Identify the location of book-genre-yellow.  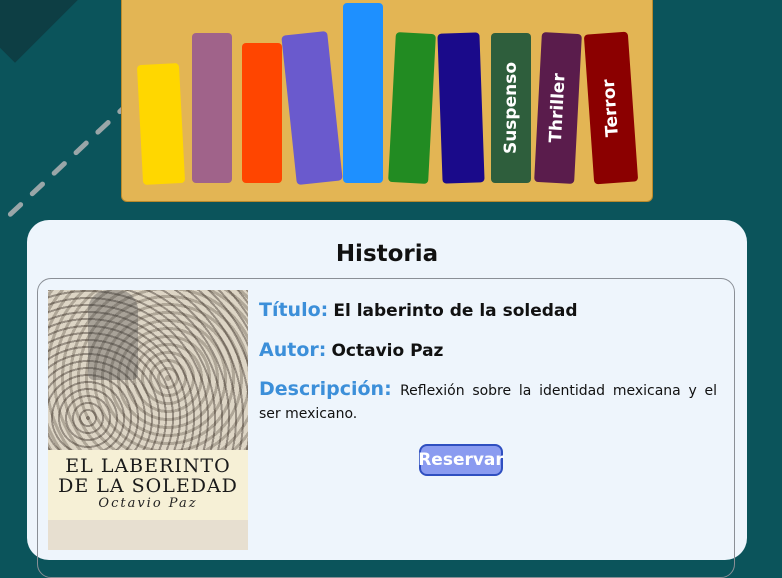
(161, 124).